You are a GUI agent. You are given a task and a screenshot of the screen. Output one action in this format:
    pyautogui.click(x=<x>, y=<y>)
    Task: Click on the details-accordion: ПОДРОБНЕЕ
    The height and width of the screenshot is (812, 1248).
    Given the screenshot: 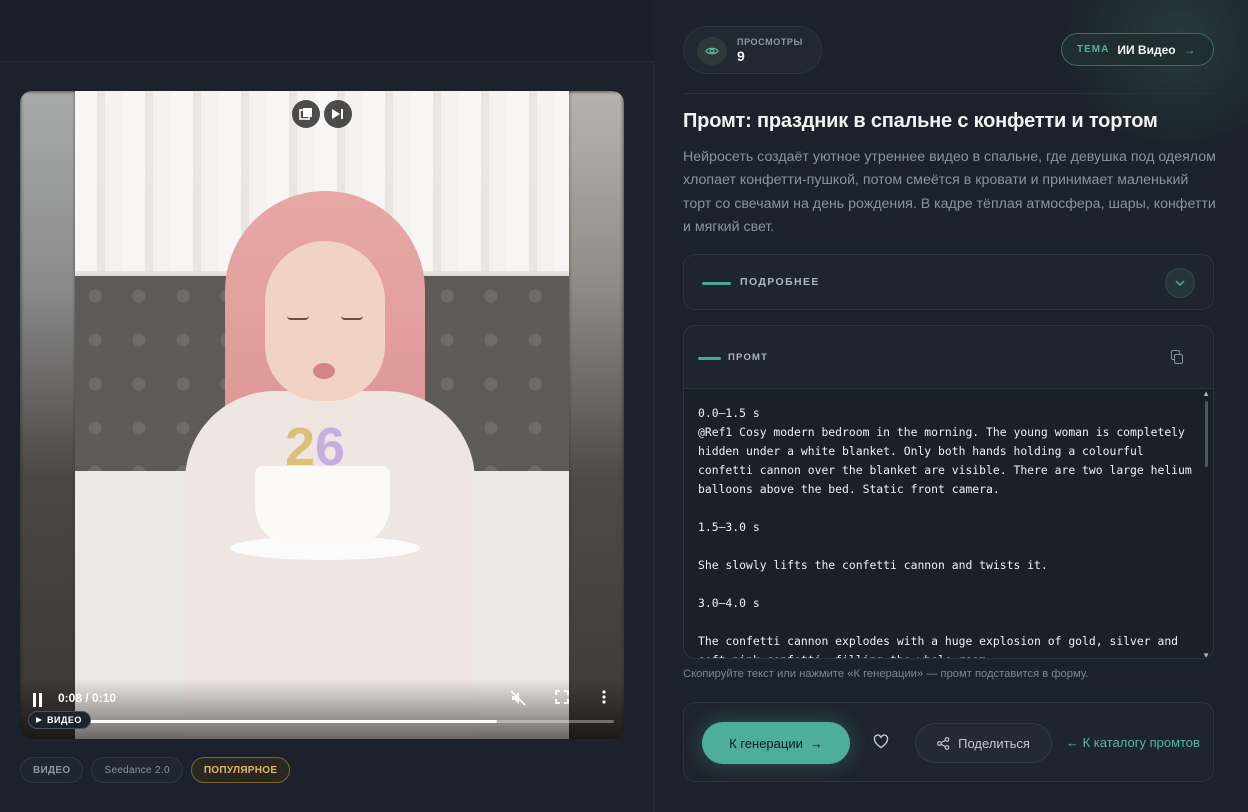 What is the action you would take?
    pyautogui.click(x=948, y=282)
    